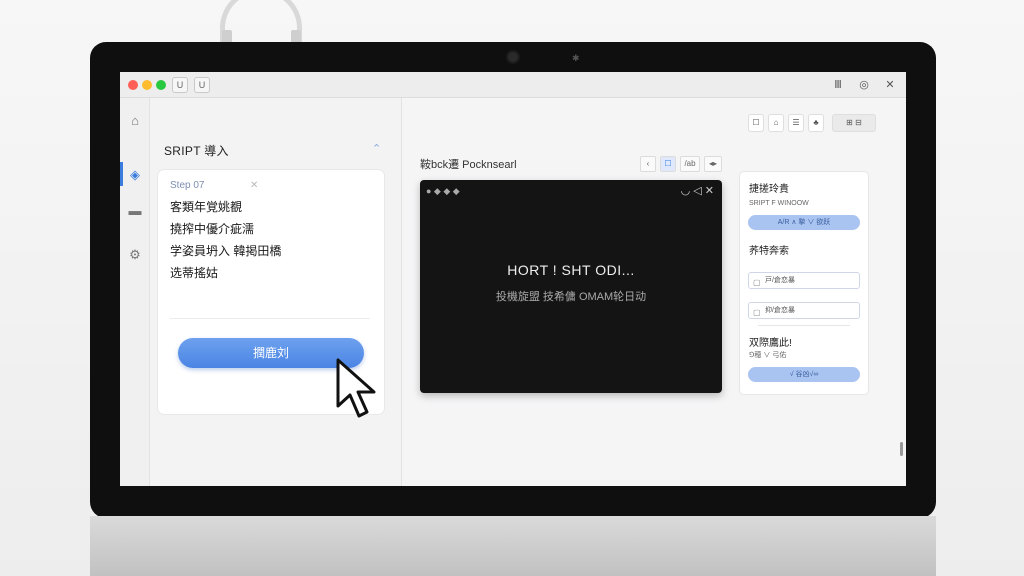  I want to click on right-toolbar: ☐ ⌂ ☰ ♣ ⊞ ⊟, so click(813, 124).